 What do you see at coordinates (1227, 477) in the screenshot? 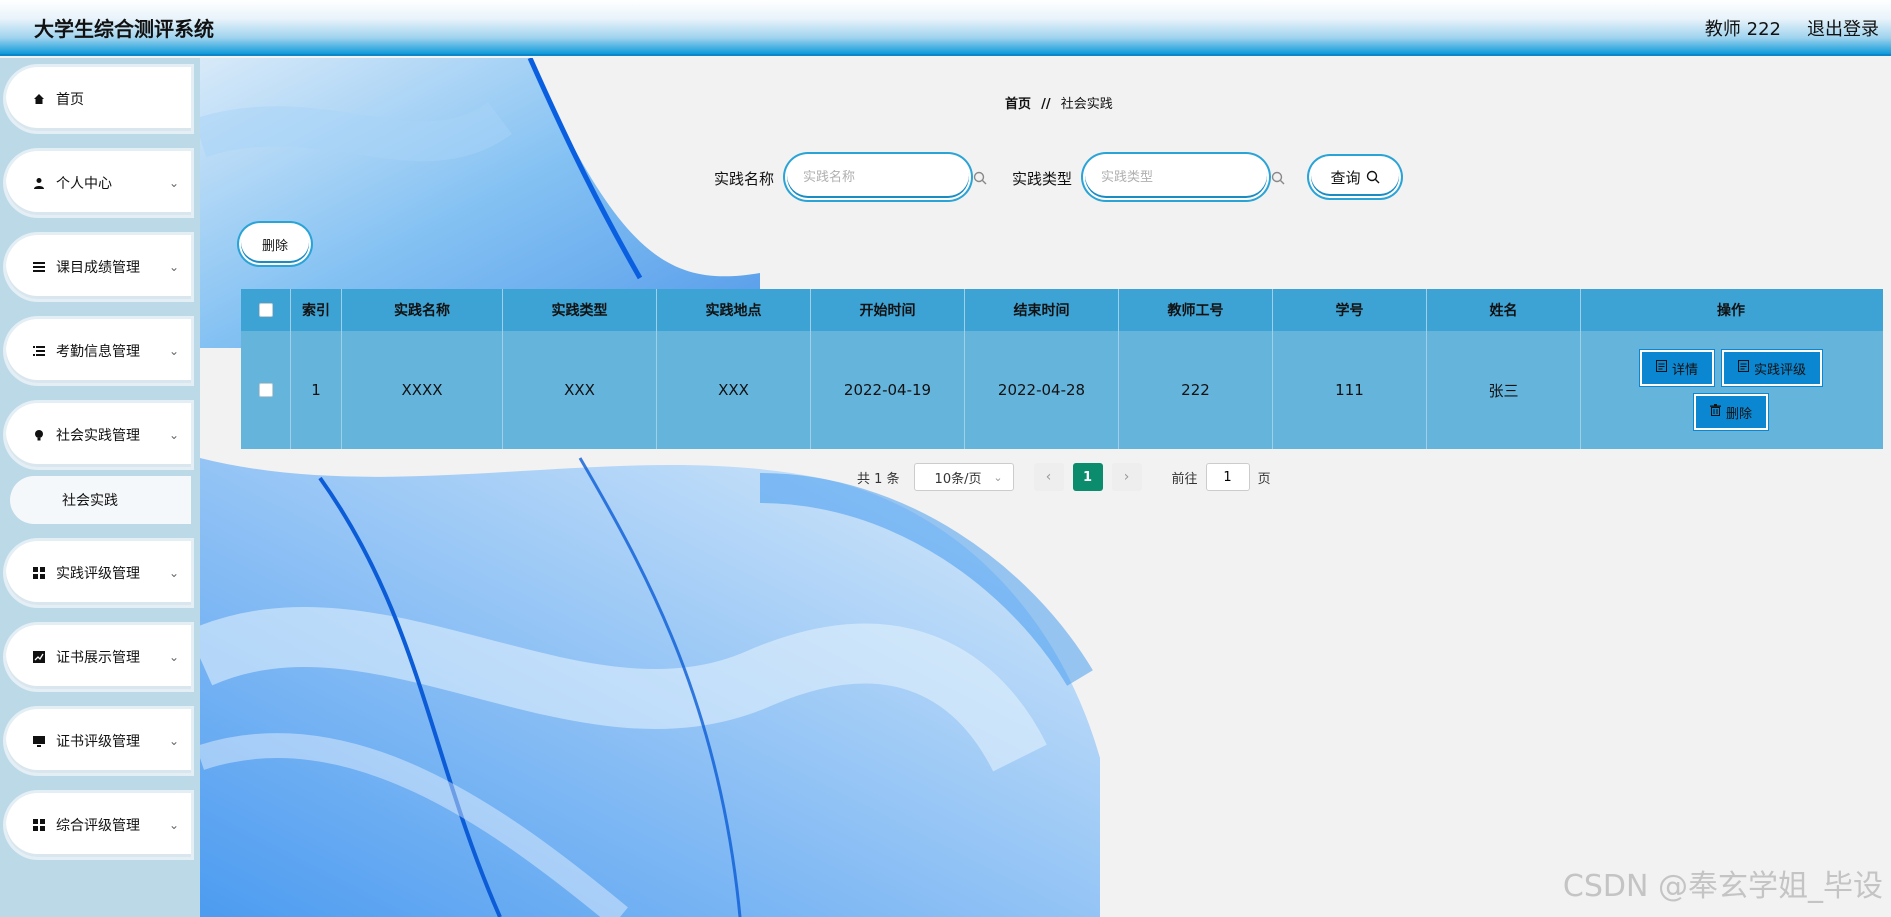
I see `goto-page-input` at bounding box center [1227, 477].